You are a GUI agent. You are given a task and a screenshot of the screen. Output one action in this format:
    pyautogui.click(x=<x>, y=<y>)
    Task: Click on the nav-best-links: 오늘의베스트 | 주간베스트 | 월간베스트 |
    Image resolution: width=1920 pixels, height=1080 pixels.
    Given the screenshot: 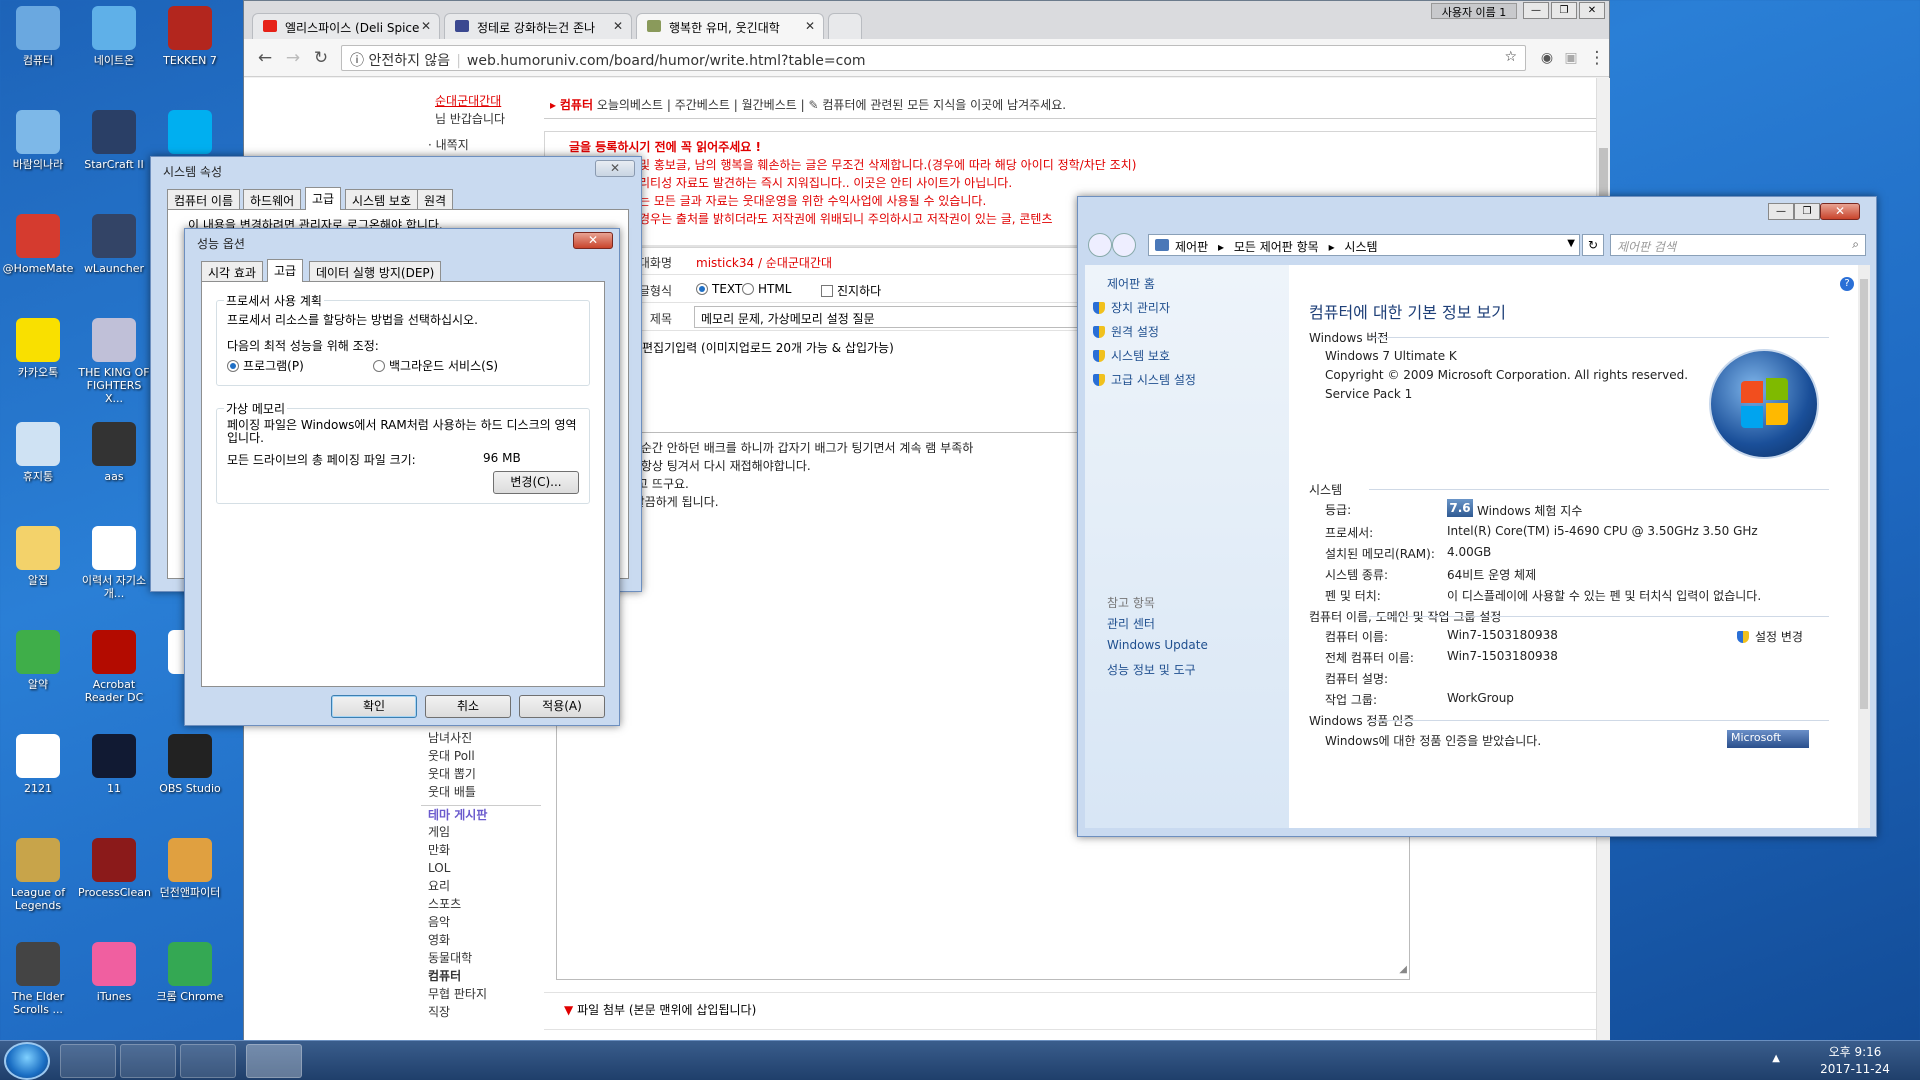 What is the action you would take?
    pyautogui.click(x=701, y=105)
    